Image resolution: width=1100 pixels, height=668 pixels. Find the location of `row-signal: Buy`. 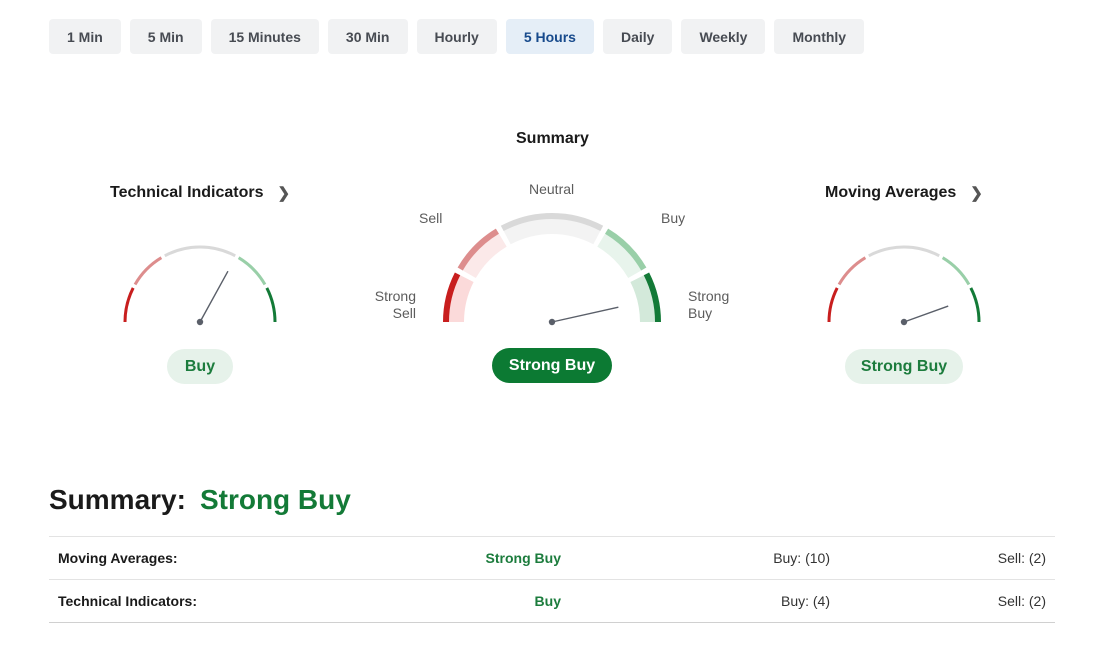

row-signal: Buy is located at coordinates (547, 601).